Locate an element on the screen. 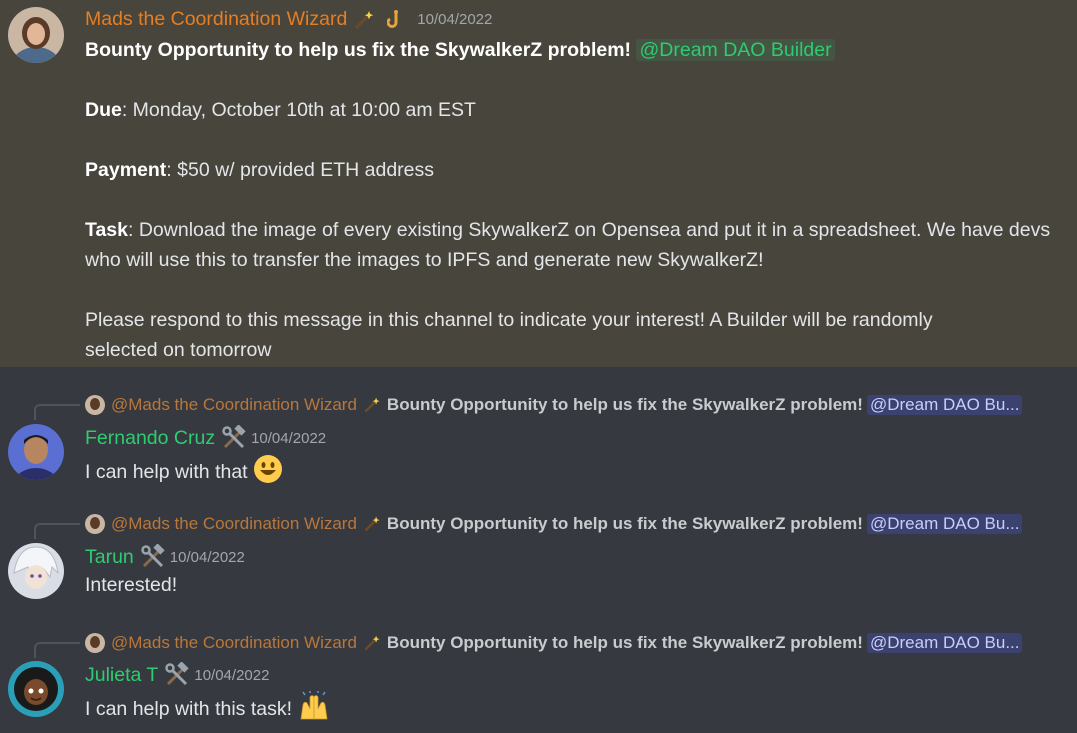 Image resolution: width=1077 pixels, height=733 pixels. message-header: Fernando Cruz 10/04/2022 is located at coordinates (205, 438).